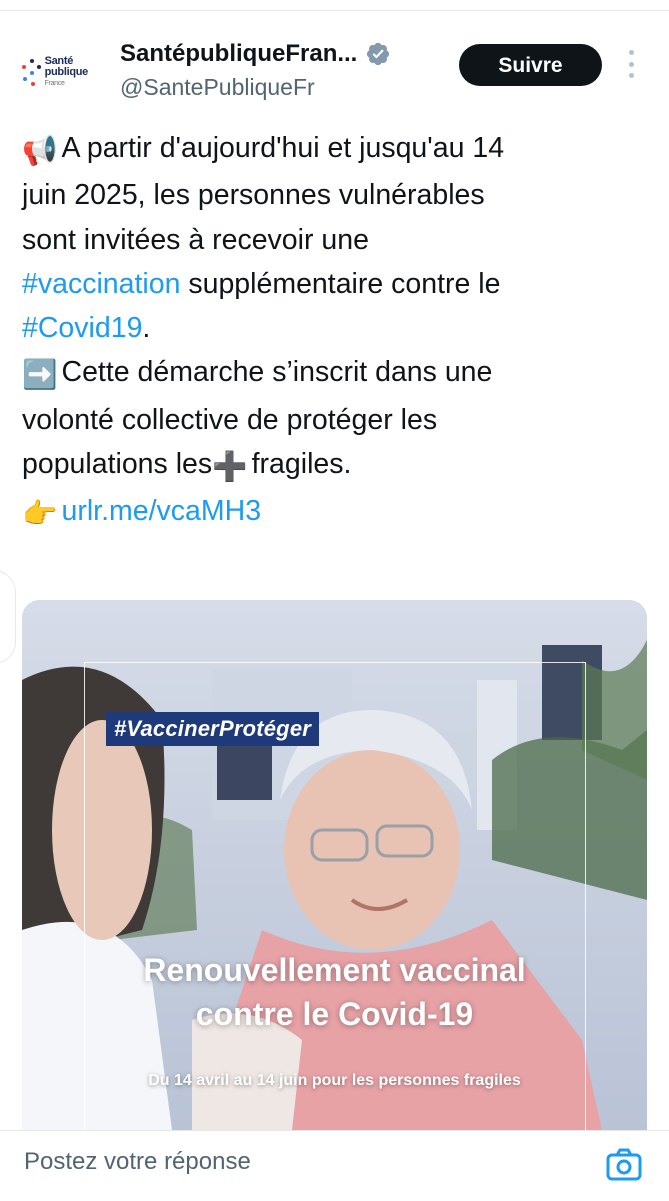  Describe the element at coordinates (82, 328) in the screenshot. I see `hashtag-link: #Covid19` at that location.